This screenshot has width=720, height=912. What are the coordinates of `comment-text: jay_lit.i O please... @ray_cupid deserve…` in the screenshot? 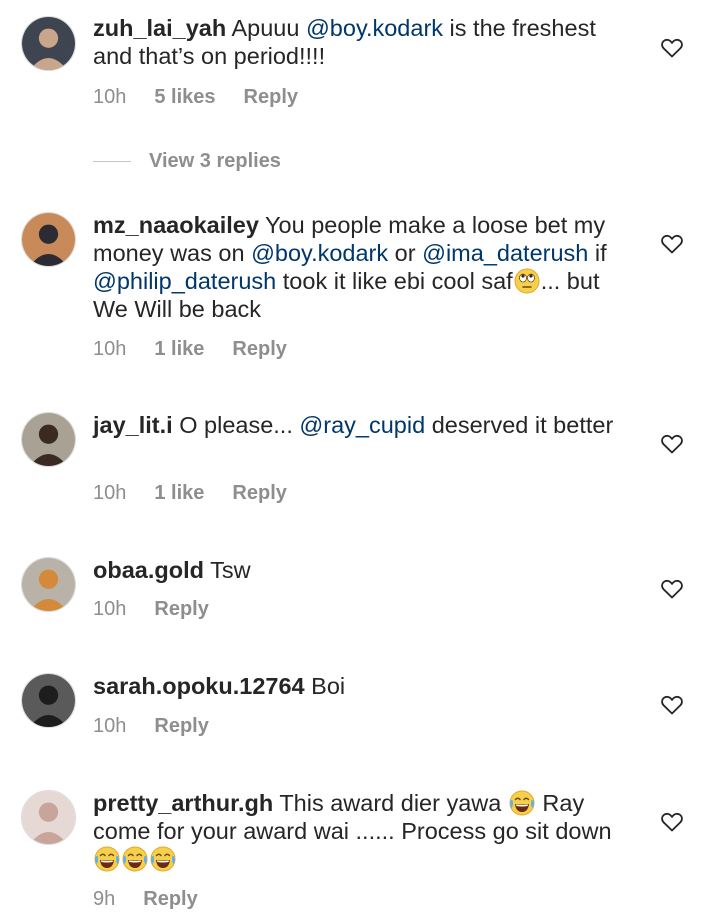 It's located at (363, 425).